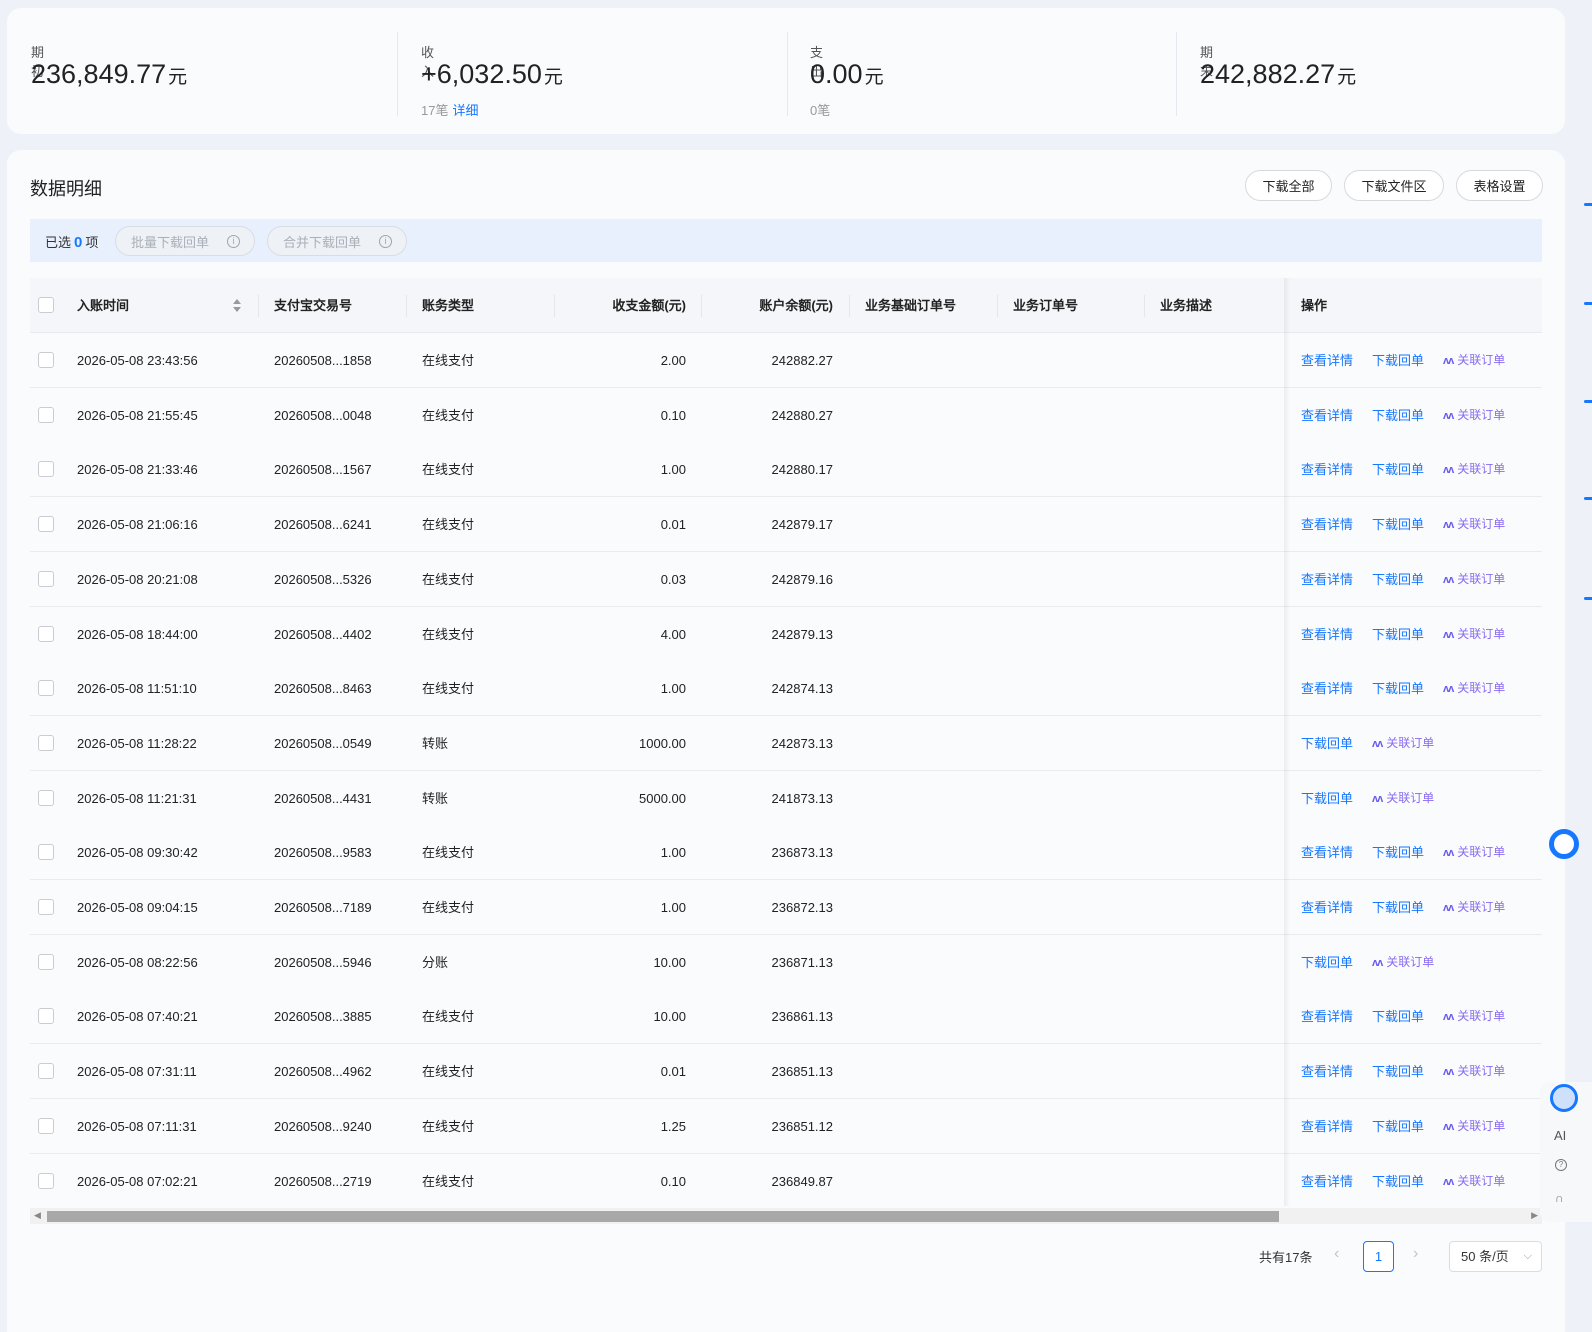 Image resolution: width=1592 pixels, height=1332 pixels. I want to click on robot-icon, so click(1564, 1098).